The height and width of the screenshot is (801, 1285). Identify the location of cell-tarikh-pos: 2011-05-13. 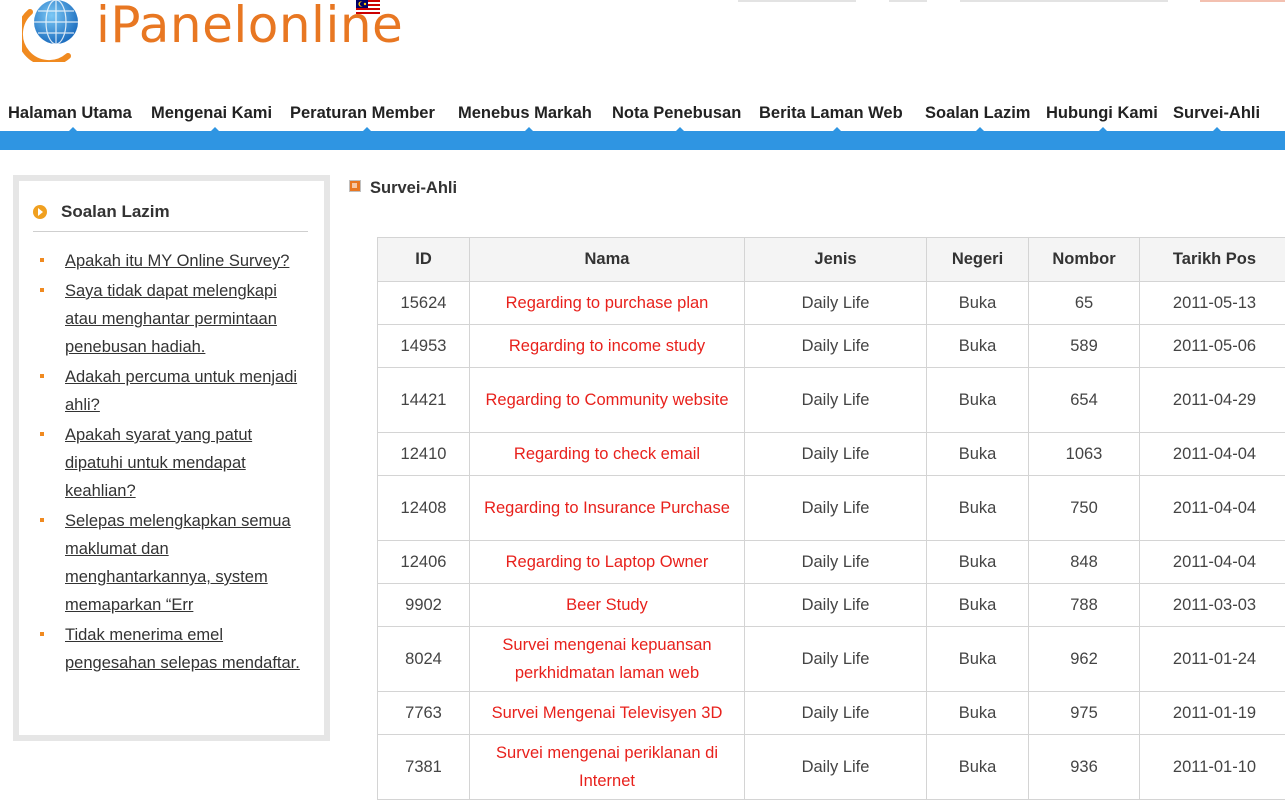
(1212, 303).